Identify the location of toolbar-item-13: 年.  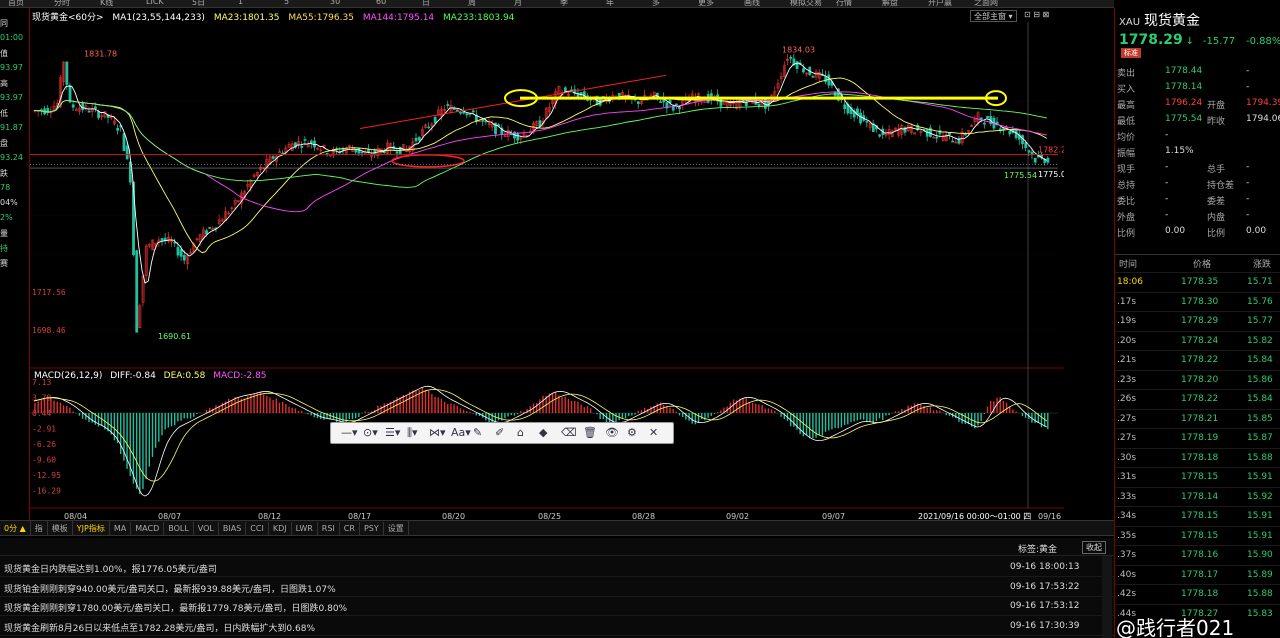
(610, 3).